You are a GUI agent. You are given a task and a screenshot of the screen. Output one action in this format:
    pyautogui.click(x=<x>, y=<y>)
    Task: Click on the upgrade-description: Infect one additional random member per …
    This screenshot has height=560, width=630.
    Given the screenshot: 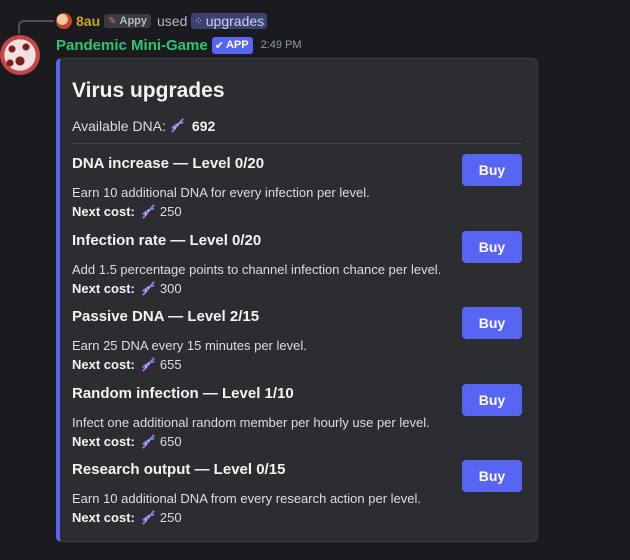 What is the action you would take?
    pyautogui.click(x=251, y=422)
    